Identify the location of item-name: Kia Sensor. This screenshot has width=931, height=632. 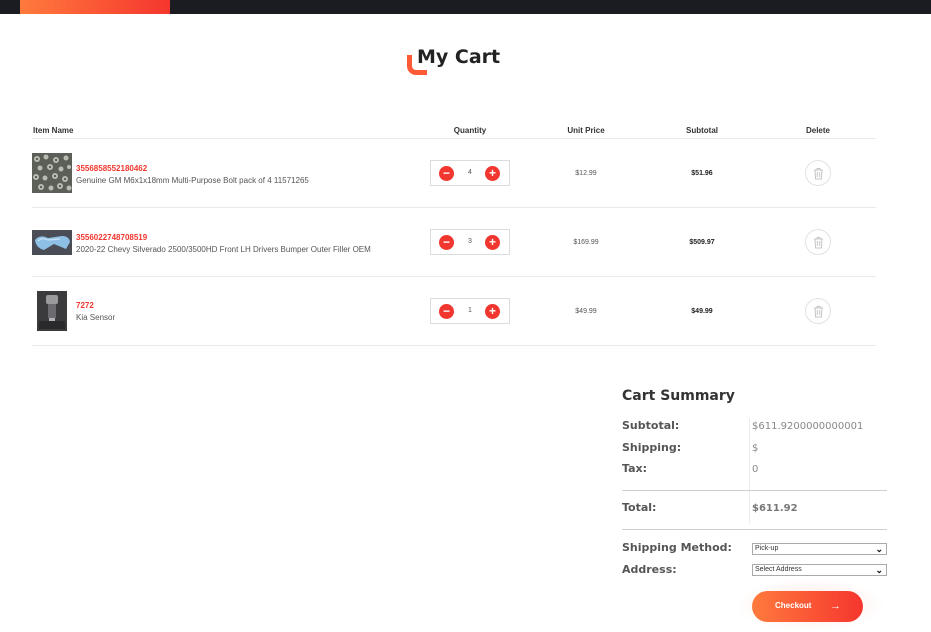
(96, 317).